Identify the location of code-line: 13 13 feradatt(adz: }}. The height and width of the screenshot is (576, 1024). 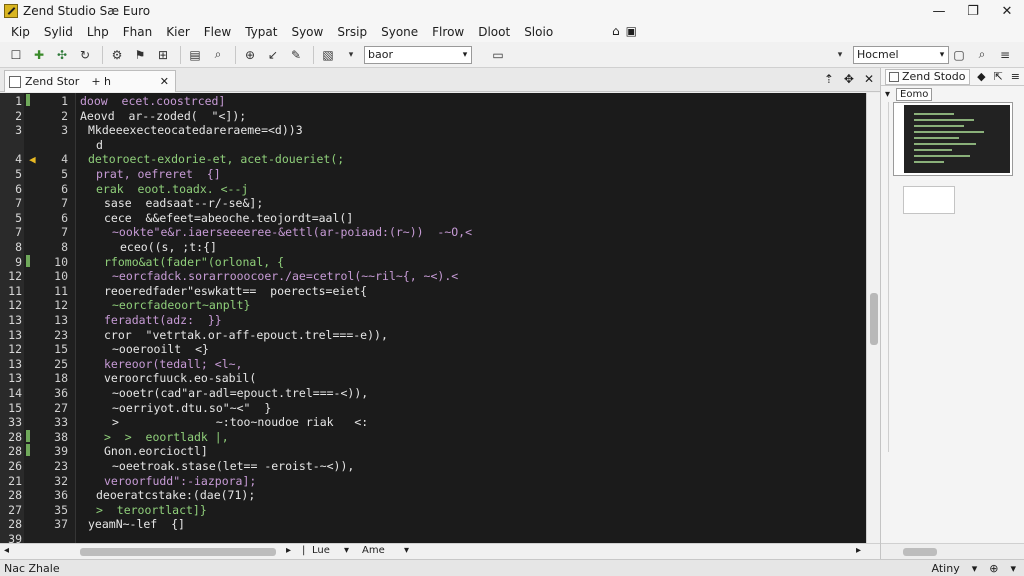
(433, 320).